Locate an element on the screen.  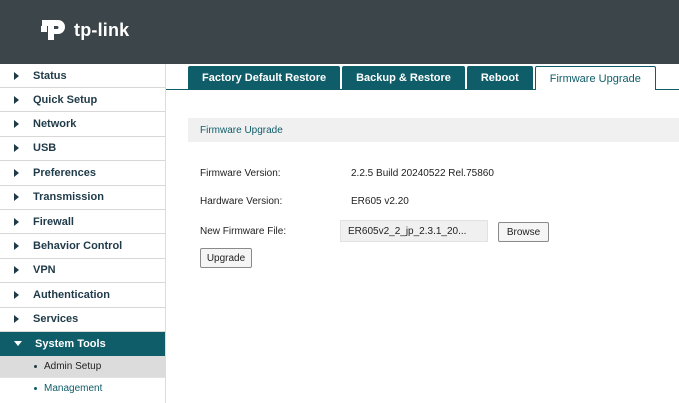
sidebar-item-label: Firewall is located at coordinates (53, 221).